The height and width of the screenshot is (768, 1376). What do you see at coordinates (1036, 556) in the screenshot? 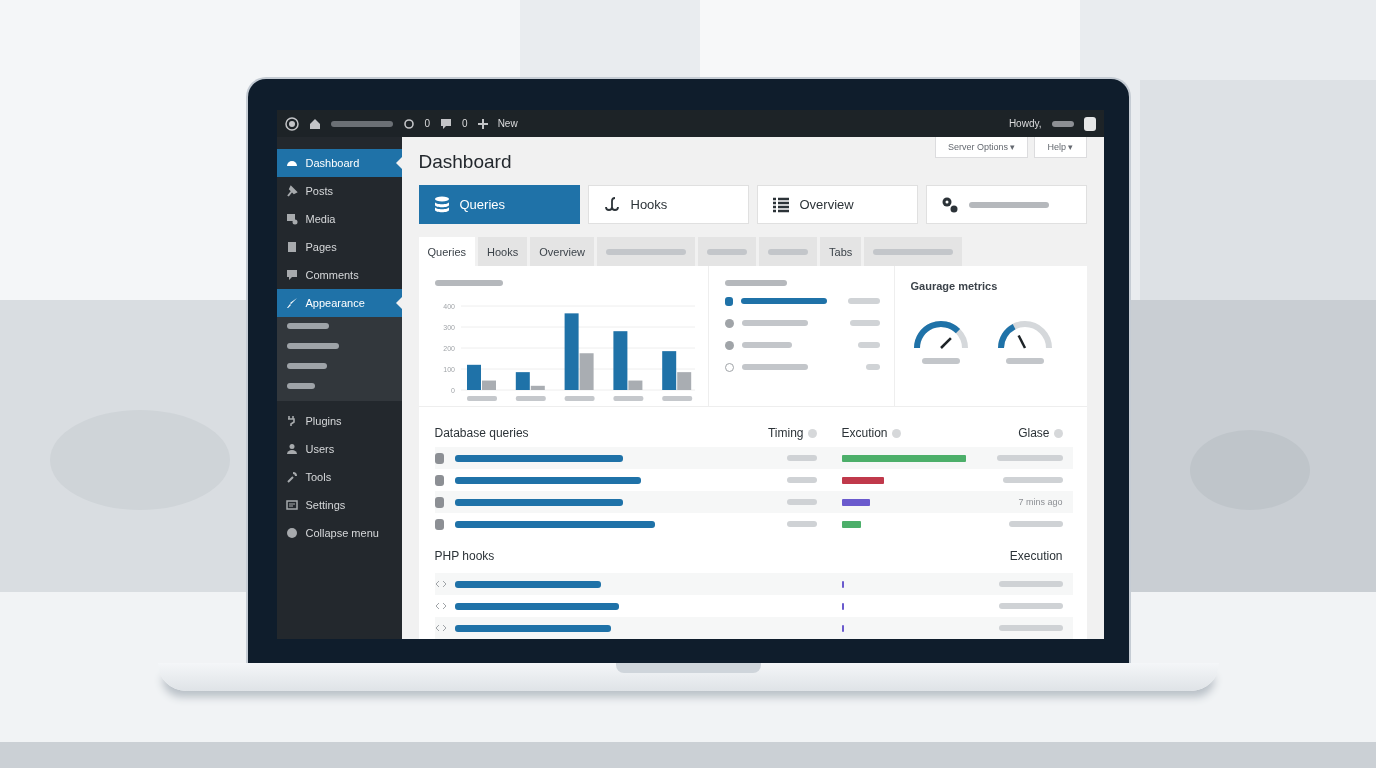
I see `column-header: Execution` at bounding box center [1036, 556].